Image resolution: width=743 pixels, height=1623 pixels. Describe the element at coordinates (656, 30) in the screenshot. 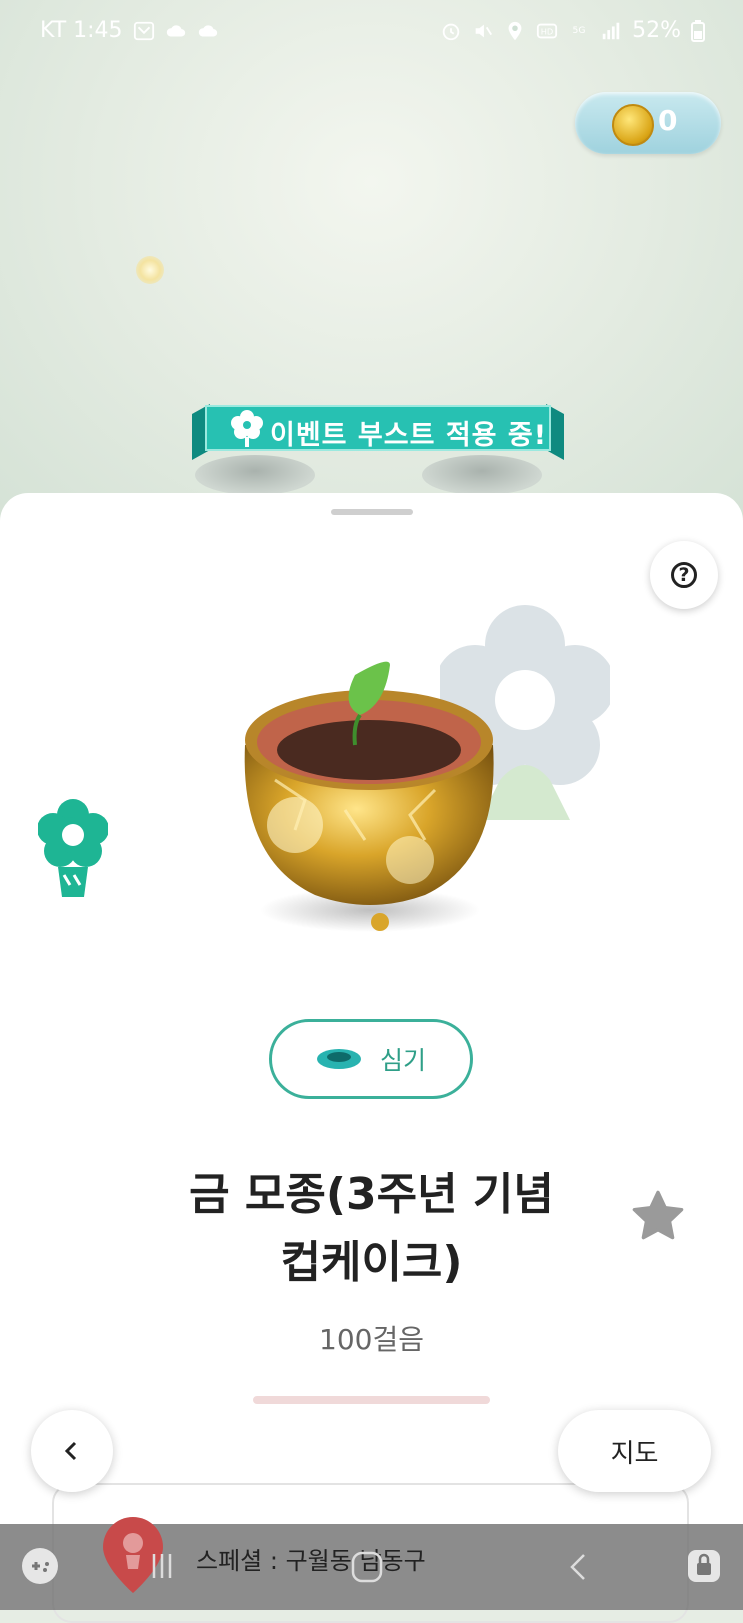

I see `battery-level: 52%` at that location.